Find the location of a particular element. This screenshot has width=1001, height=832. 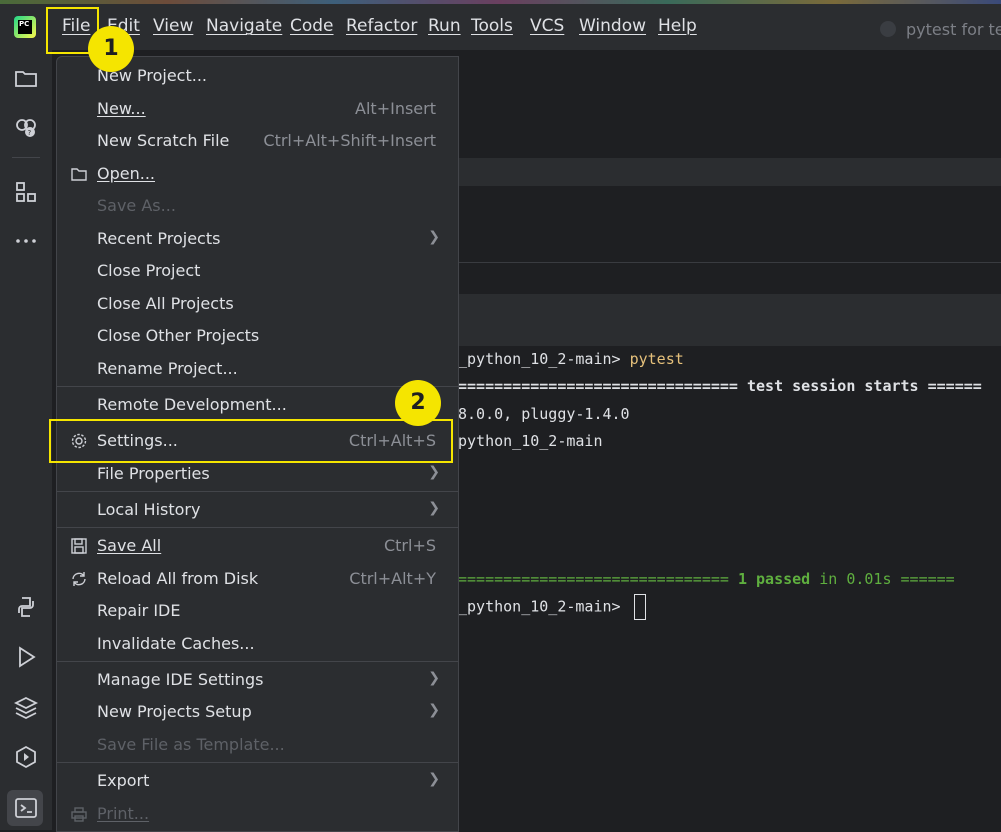

menu-close-project: Close Project is located at coordinates (257, 271).